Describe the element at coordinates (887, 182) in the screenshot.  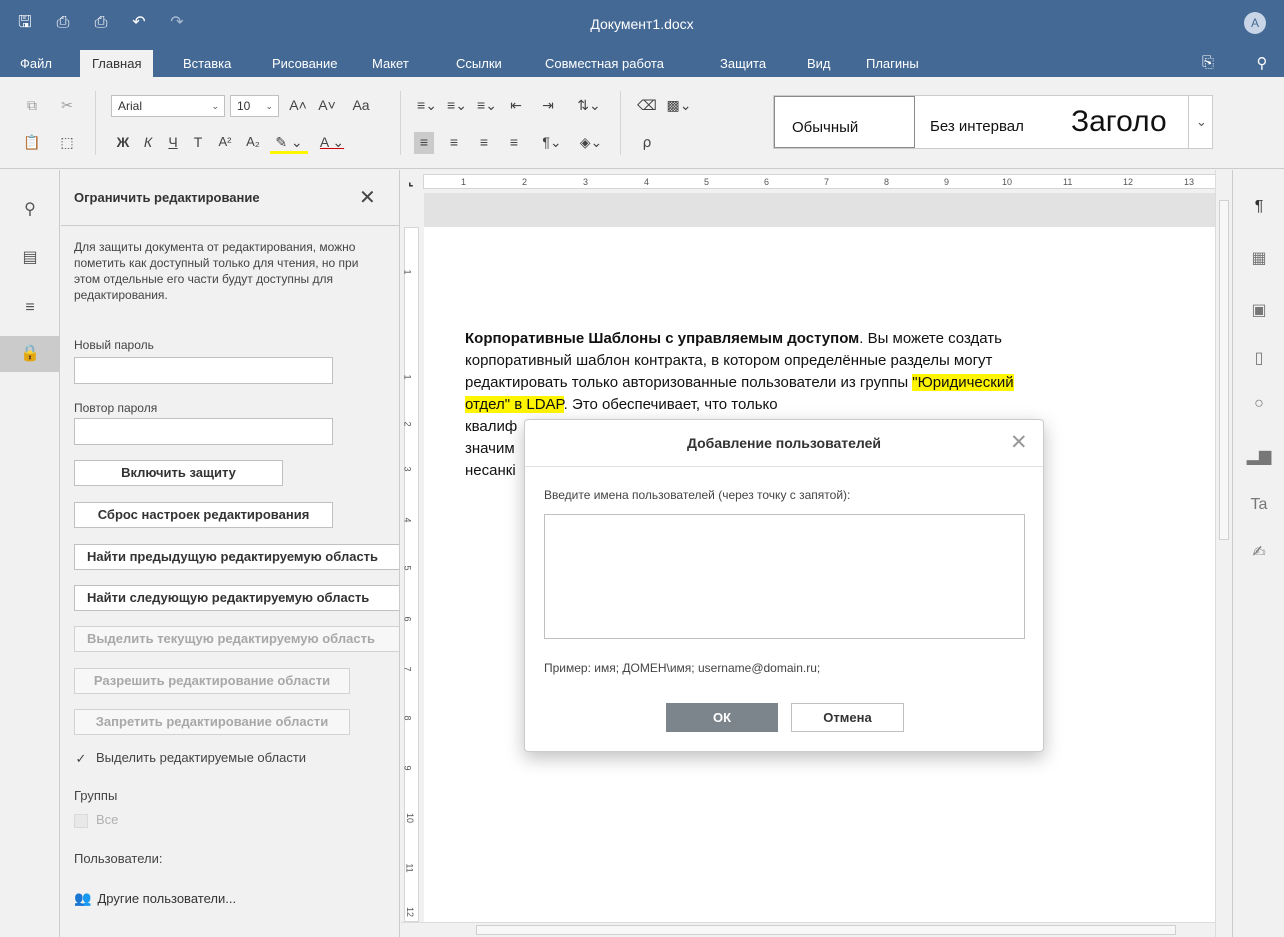
I see `ruler-number: 8` at that location.